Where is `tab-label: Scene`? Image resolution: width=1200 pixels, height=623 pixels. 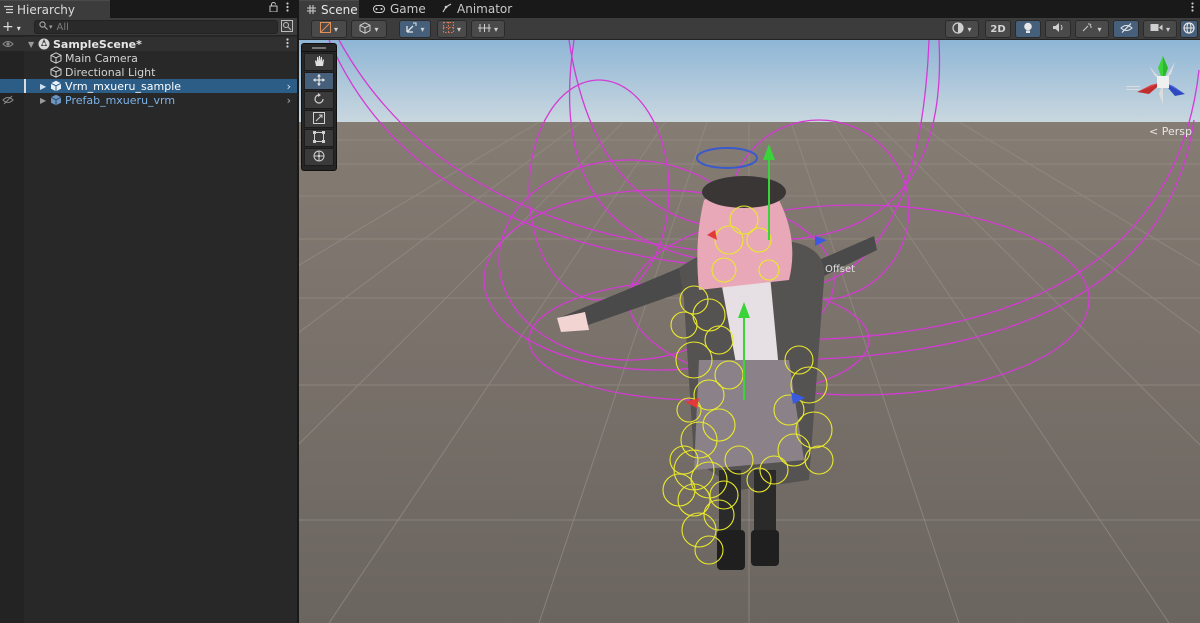 tab-label: Scene is located at coordinates (339, 9).